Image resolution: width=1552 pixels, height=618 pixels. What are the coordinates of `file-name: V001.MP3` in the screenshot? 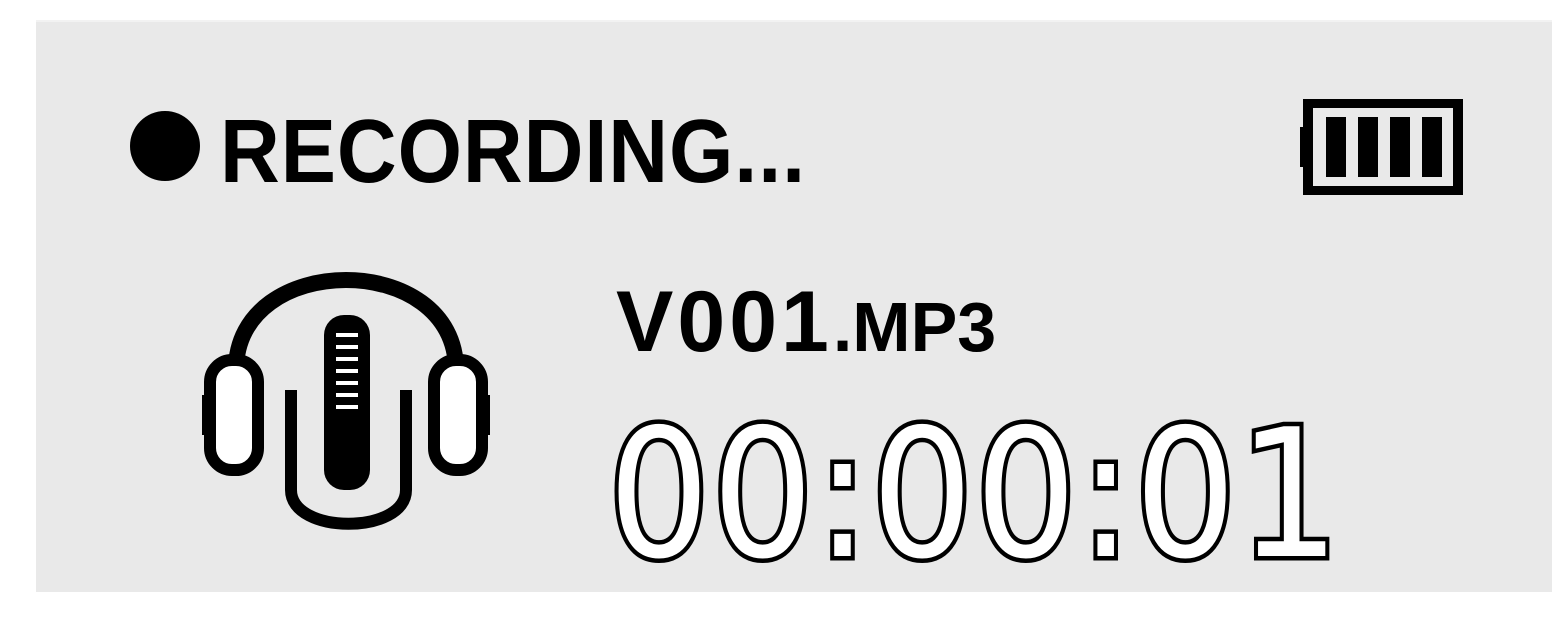 It's located at (806, 334).